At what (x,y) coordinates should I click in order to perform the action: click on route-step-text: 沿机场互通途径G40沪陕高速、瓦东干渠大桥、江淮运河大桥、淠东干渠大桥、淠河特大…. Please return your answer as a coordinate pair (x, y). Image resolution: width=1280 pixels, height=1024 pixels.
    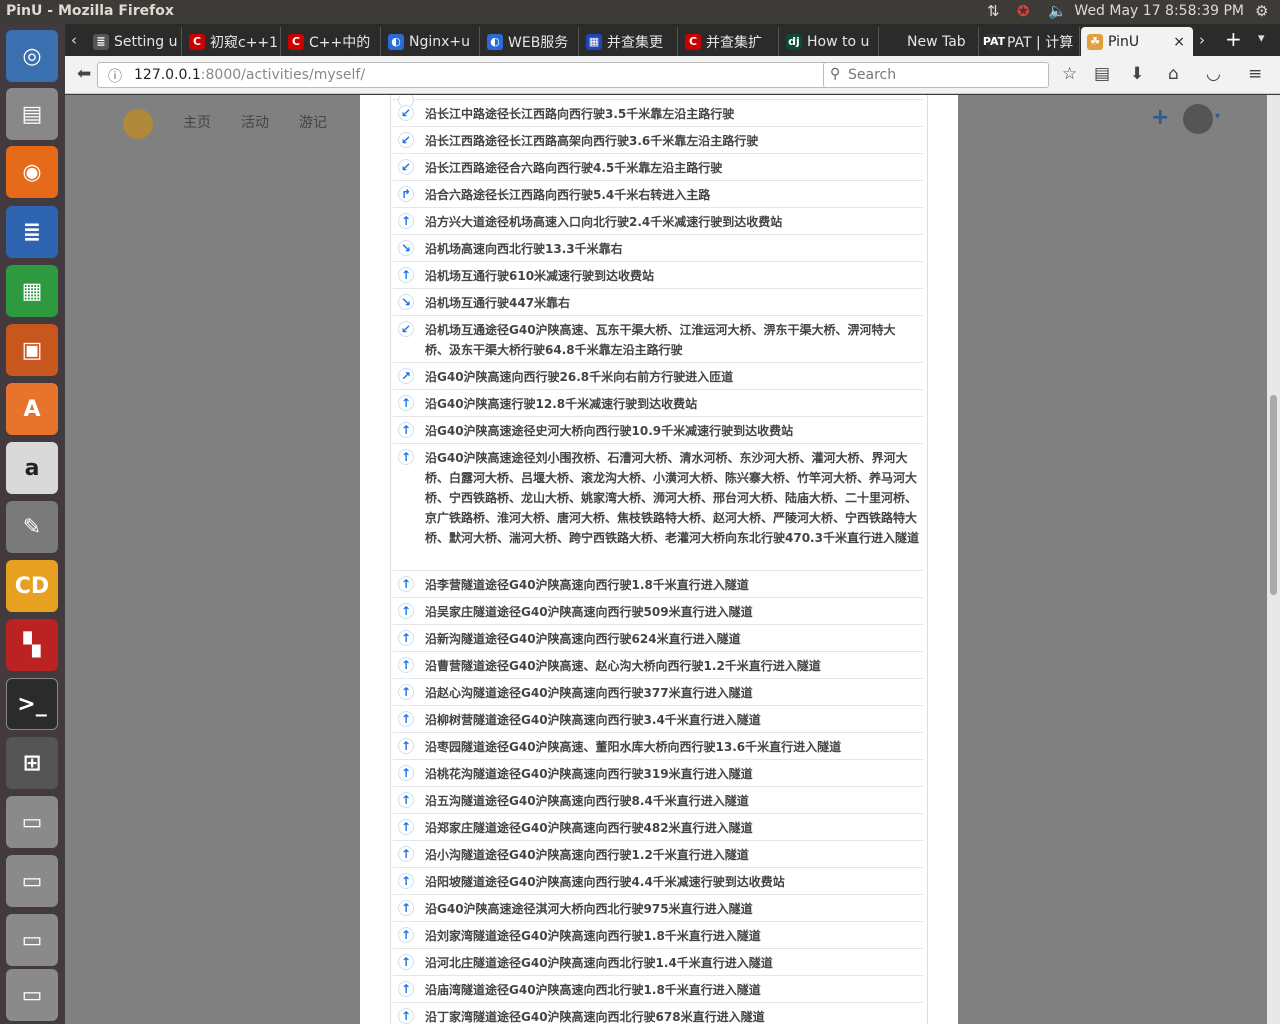
    Looking at the image, I should click on (660, 340).